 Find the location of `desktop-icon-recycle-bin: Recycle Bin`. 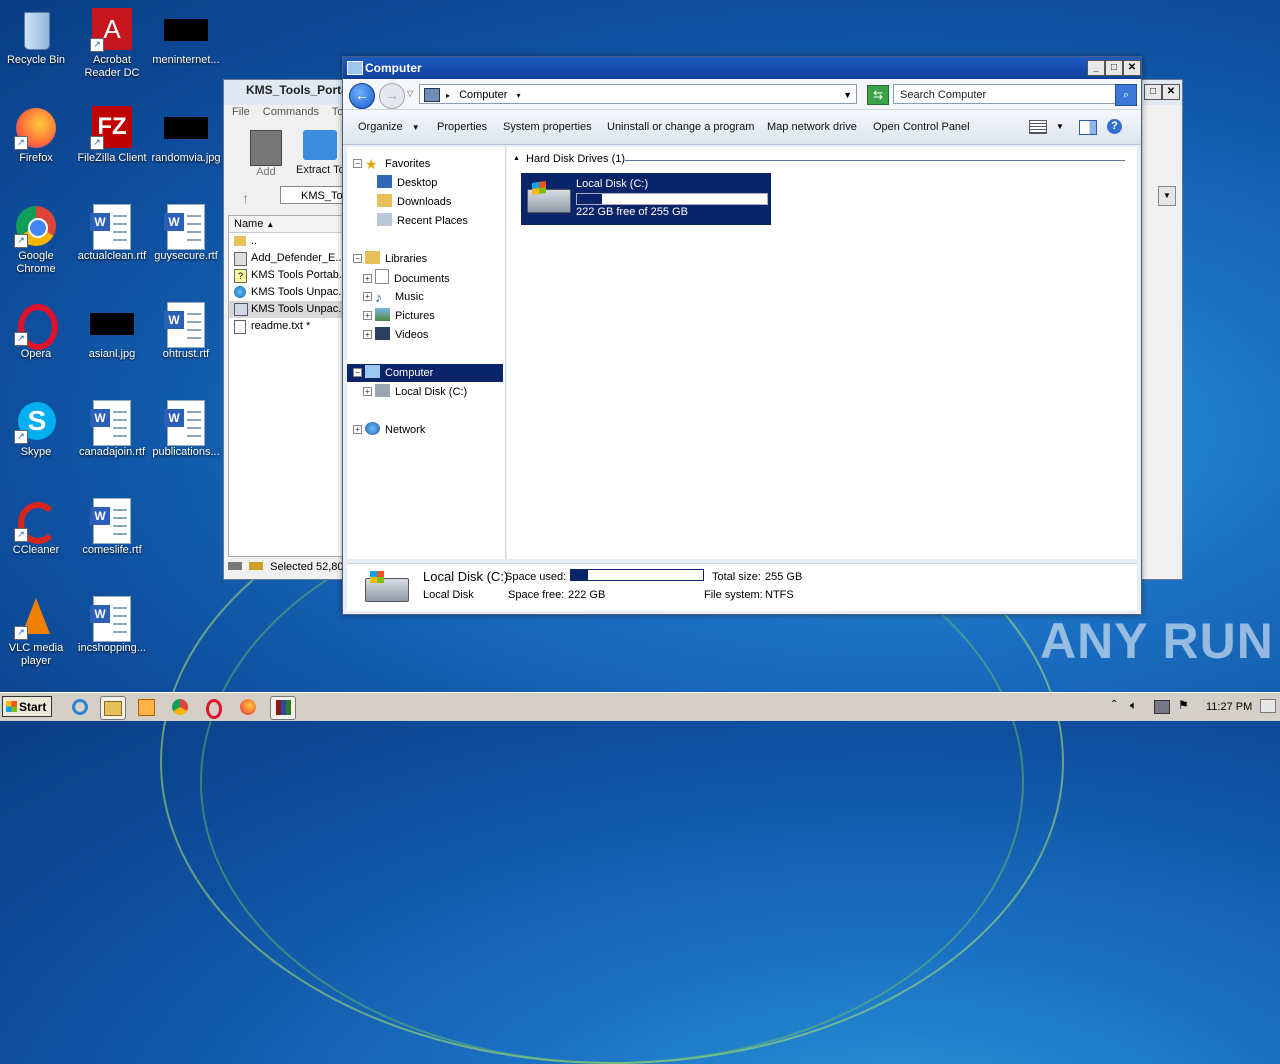

desktop-icon-recycle-bin: Recycle Bin is located at coordinates (36, 37).